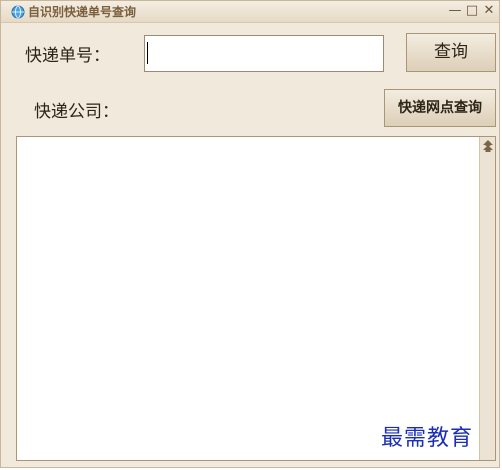 This screenshot has height=470, width=502. Describe the element at coordinates (67, 56) in the screenshot. I see `tracking-number-label: 快递单号：` at that location.